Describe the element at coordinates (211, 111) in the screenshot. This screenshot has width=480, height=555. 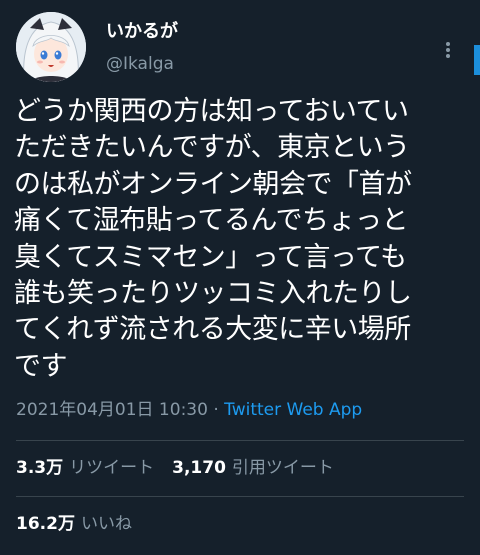
I see `tweet-text-line: どうか関西の方は知っておいてい` at that location.